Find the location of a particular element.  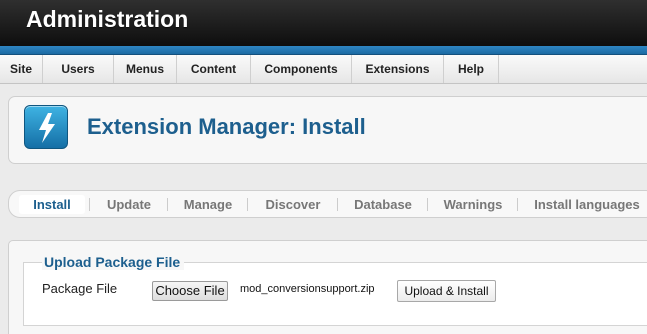

tab-install-languages: Install languages is located at coordinates (585, 204).